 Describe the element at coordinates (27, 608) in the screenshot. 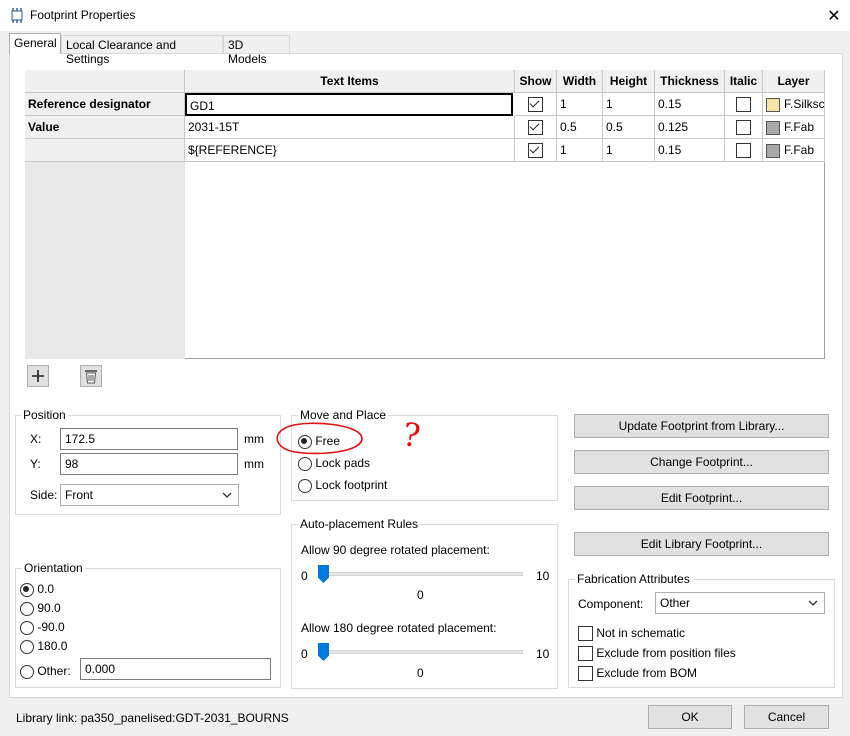

I see `radio-orient-90-dot` at that location.